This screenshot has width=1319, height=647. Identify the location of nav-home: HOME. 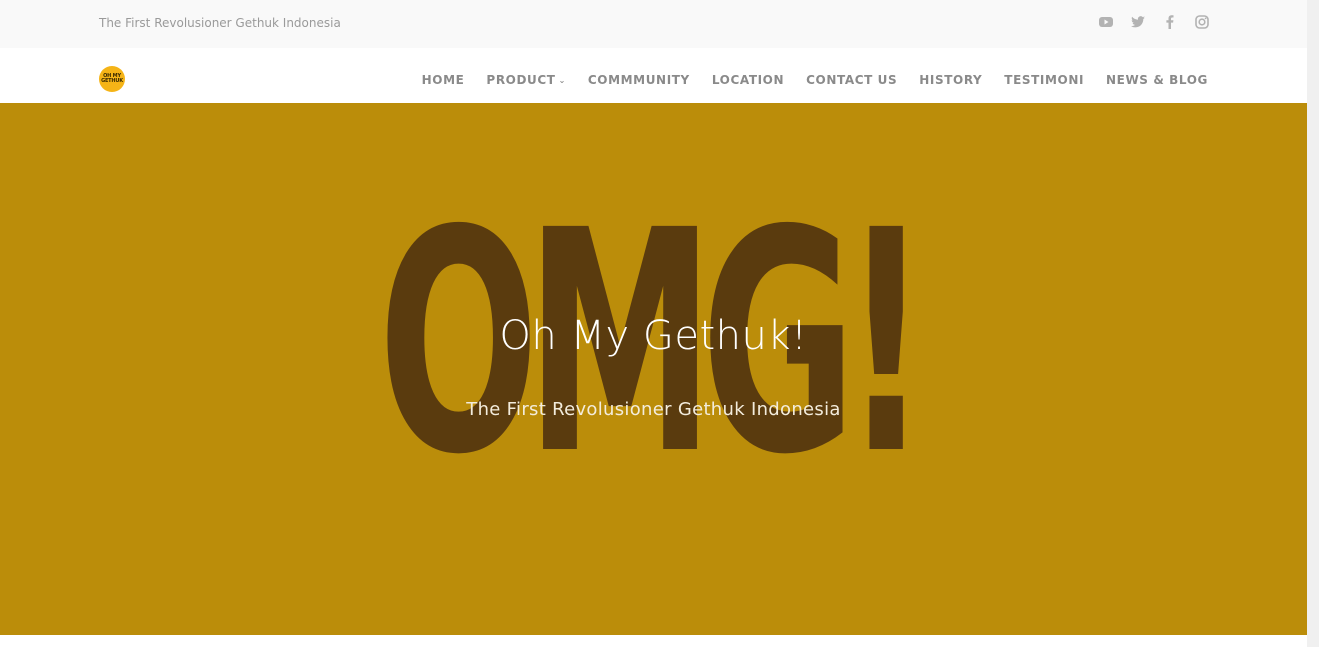
(443, 80).